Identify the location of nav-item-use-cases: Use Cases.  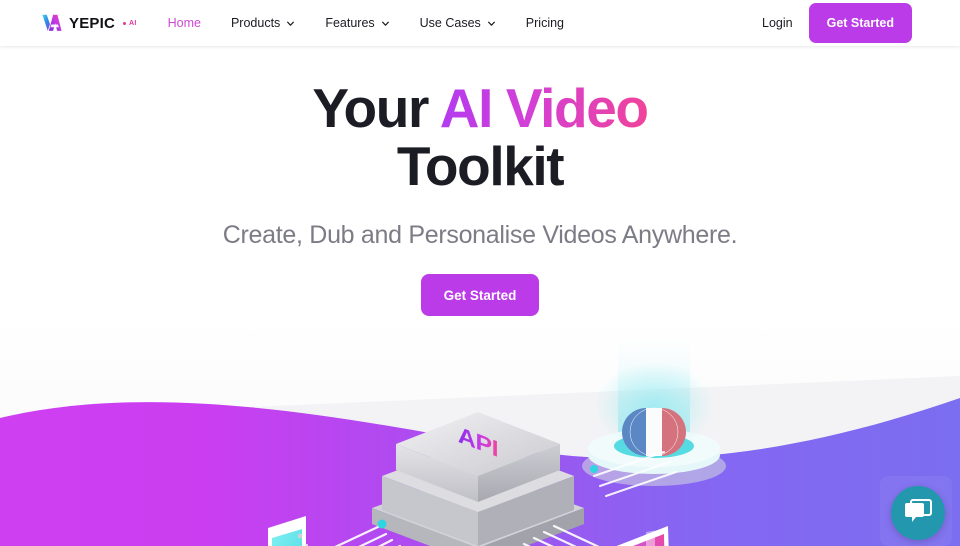
(458, 23).